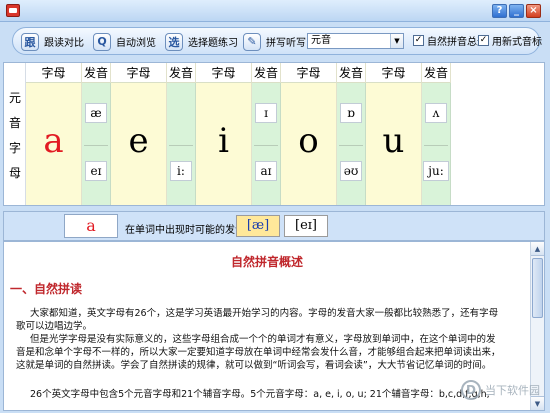 Image resolution: width=550 pixels, height=413 pixels. What do you see at coordinates (321, 40) in the screenshot?
I see `category-select-value: 元音` at bounding box center [321, 40].